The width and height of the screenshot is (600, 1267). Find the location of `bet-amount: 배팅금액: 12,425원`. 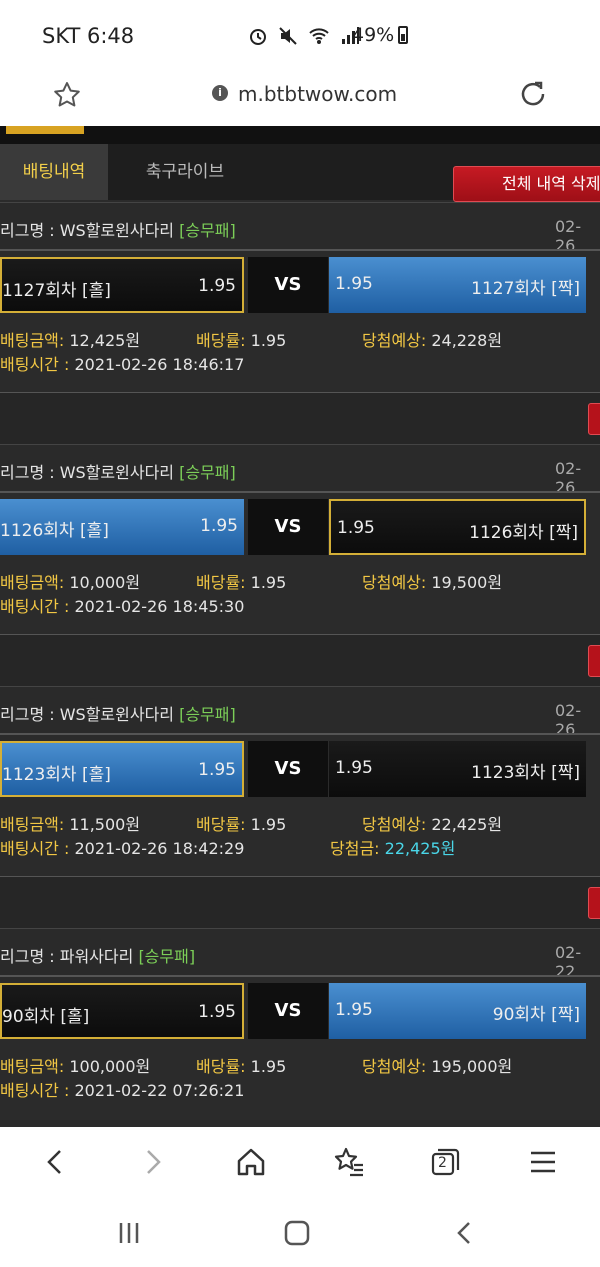

bet-amount: 배팅금액: 12,425원 is located at coordinates (70, 340).